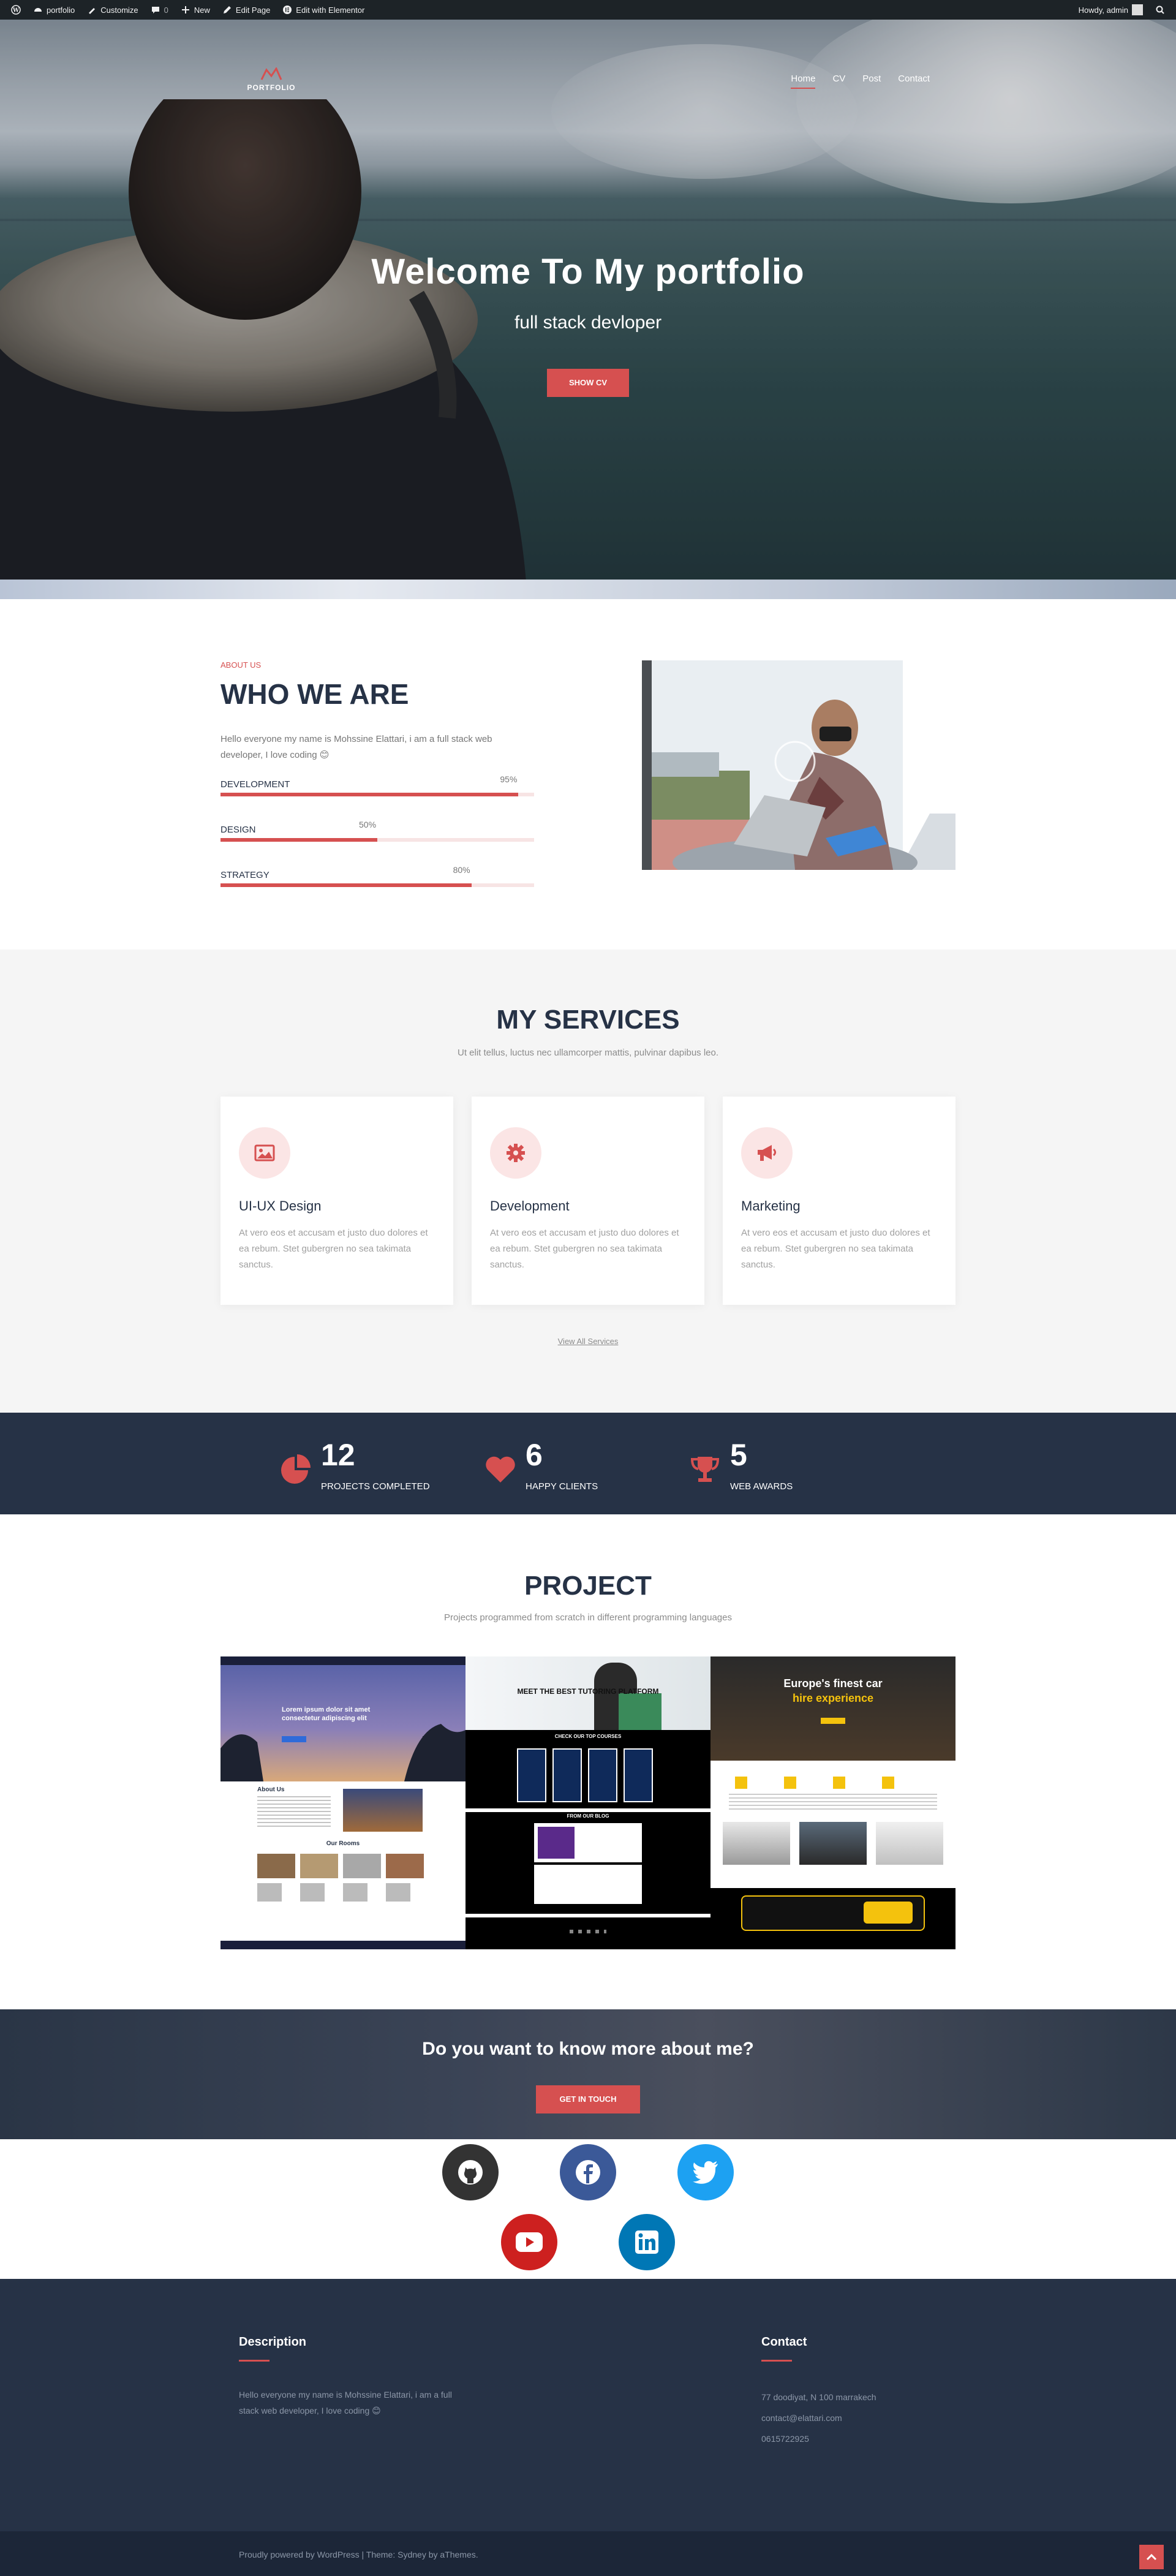 This screenshot has height=2576, width=1176. What do you see at coordinates (368, 824) in the screenshot?
I see `skill-percent: 50%` at bounding box center [368, 824].